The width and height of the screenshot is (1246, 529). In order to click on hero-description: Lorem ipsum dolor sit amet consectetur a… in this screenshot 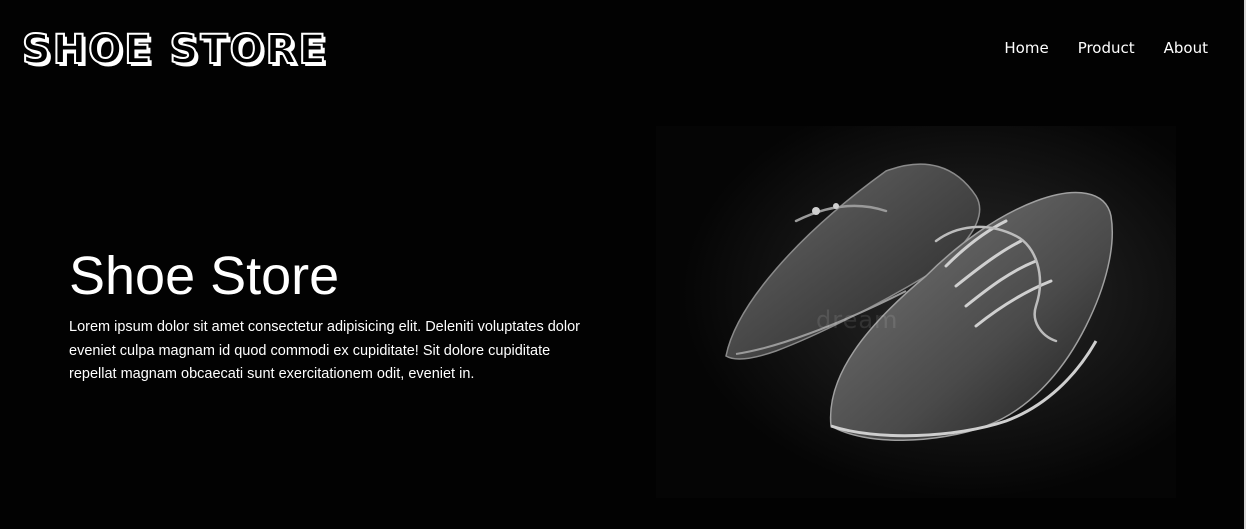, I will do `click(324, 350)`.